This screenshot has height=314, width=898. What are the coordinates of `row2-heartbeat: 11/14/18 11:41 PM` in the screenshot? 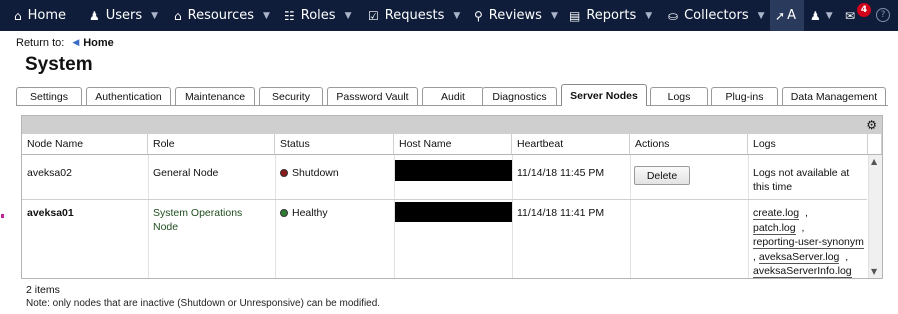 It's located at (561, 213).